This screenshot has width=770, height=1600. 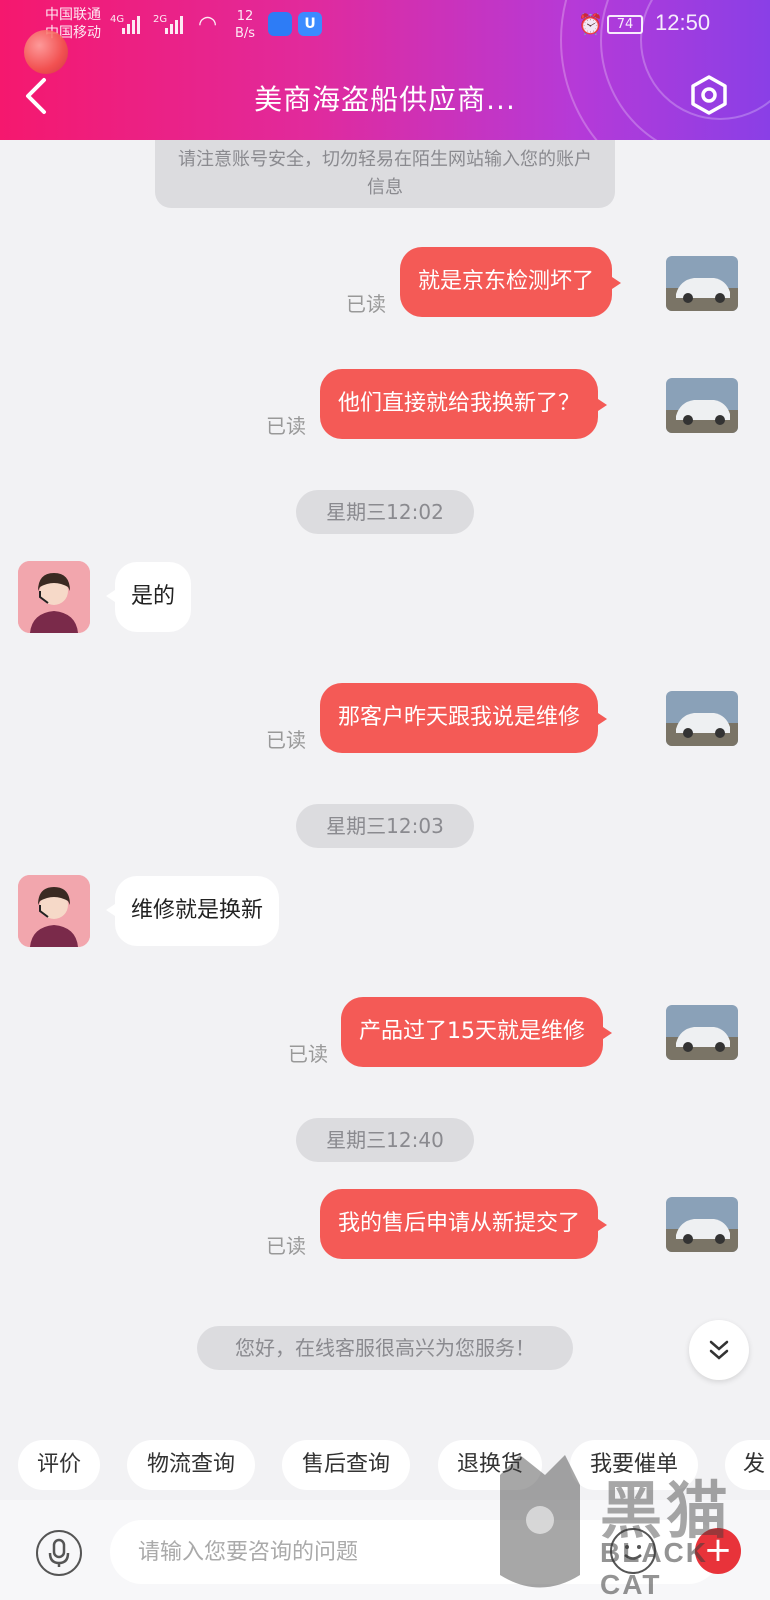 I want to click on back-arrow-icon, so click(x=36, y=96).